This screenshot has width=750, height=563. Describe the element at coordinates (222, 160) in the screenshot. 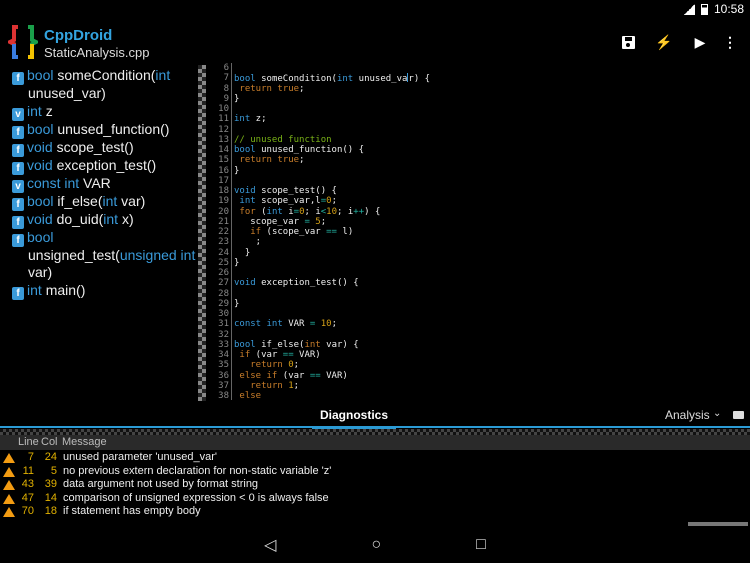

I see `line-number: 15` at that location.